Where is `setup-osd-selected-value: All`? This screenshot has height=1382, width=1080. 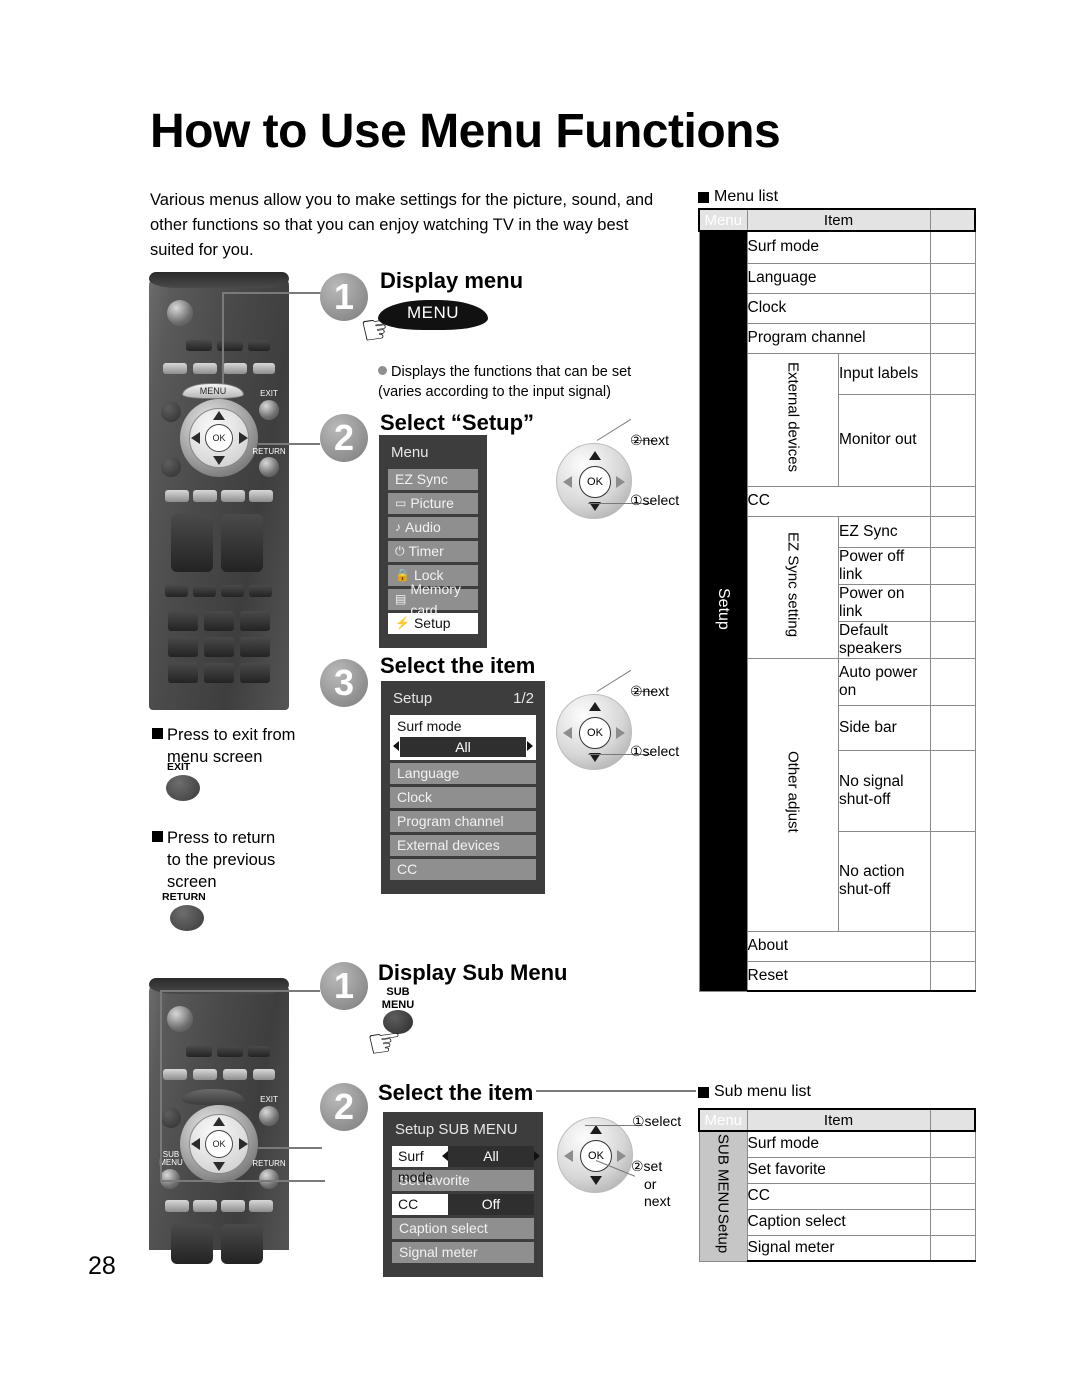 setup-osd-selected-value: All is located at coordinates (463, 747).